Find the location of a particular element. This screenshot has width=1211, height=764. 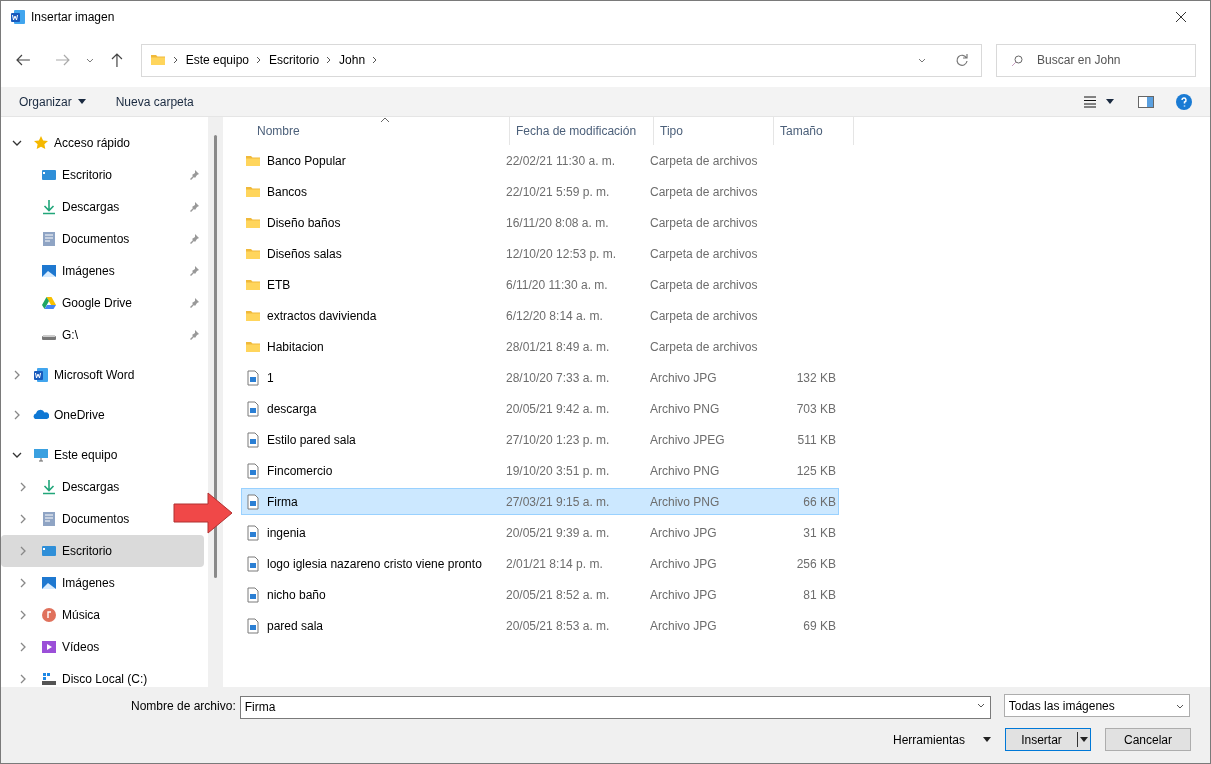

breadcrumb: John is located at coordinates (352, 60).